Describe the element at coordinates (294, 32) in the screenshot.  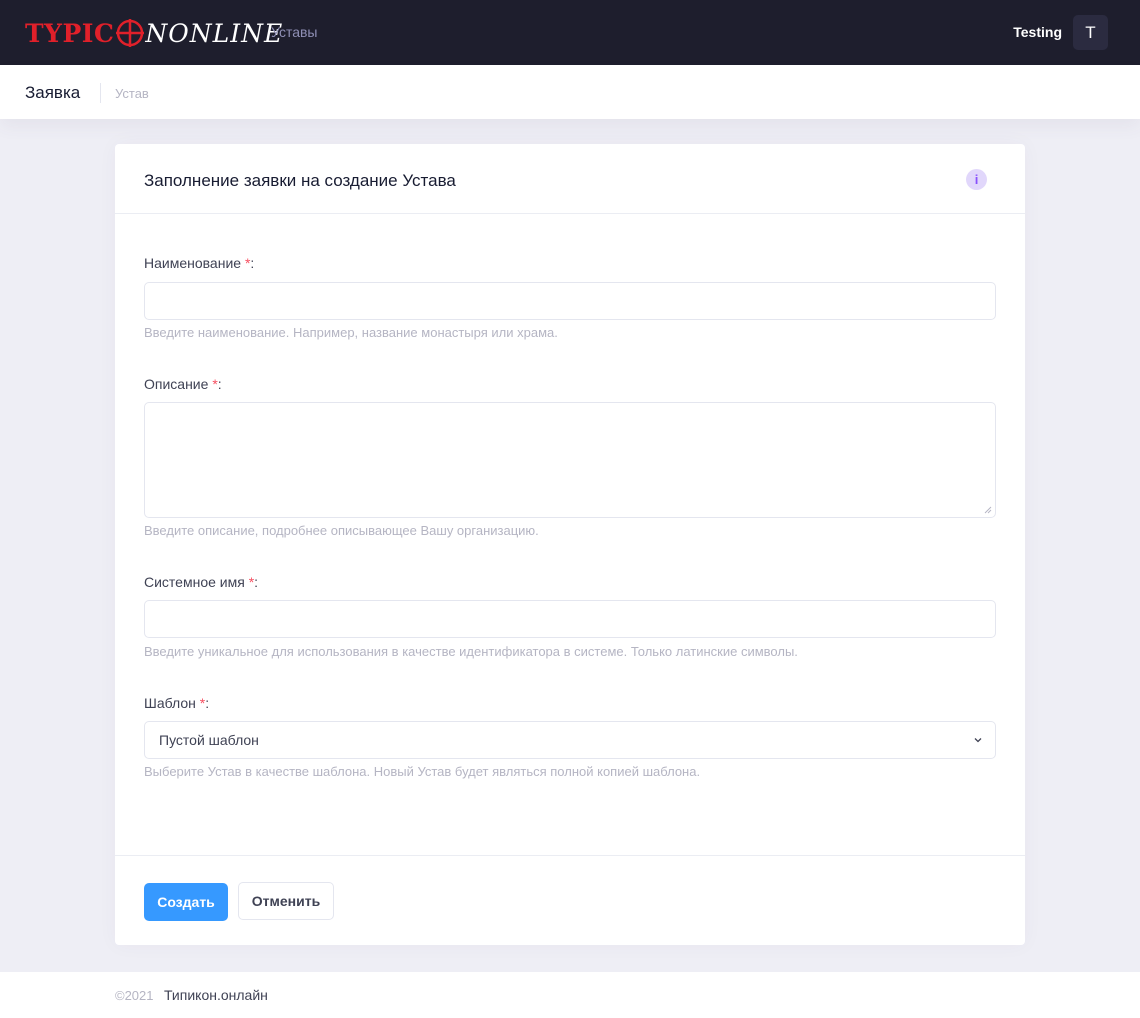
I see `nav-link-ustavy: Уставы` at that location.